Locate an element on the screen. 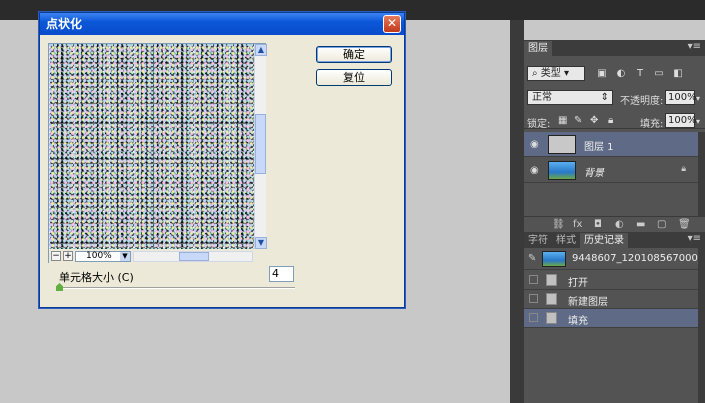 Image resolution: width=705 pixels, height=403 pixels. zoom-select: 100% ▼ is located at coordinates (103, 256).